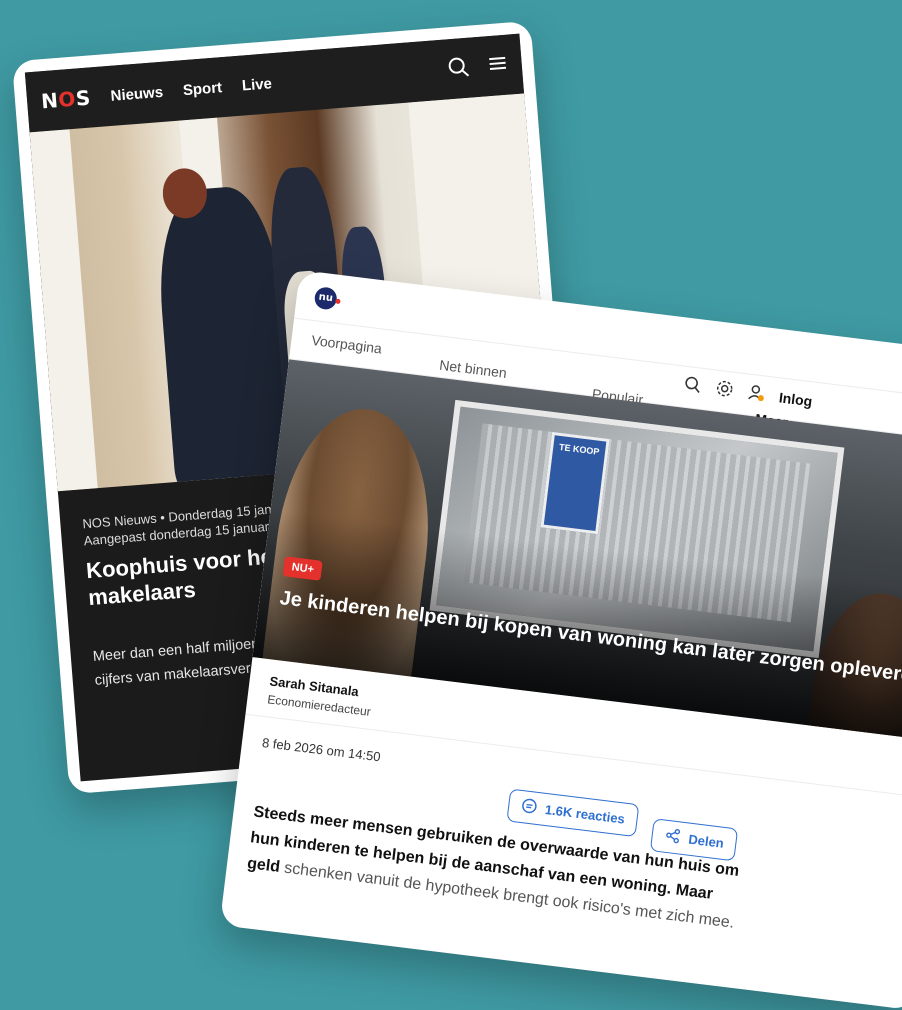 This screenshot has height=1010, width=902. Describe the element at coordinates (575, 483) in the screenshot. I see `for-sale-sign: TE KOOP` at that location.